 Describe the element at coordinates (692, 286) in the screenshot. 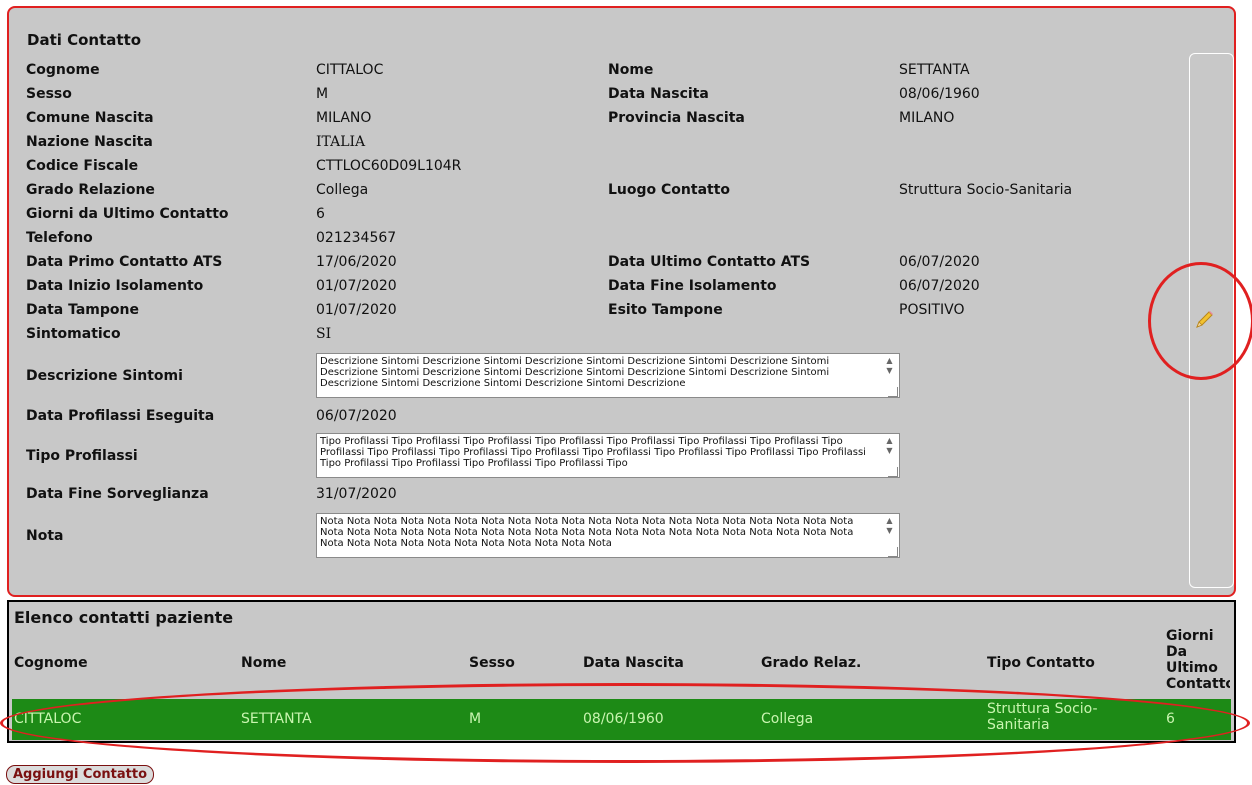

I see `field-label: Data Fine Isolamento` at that location.